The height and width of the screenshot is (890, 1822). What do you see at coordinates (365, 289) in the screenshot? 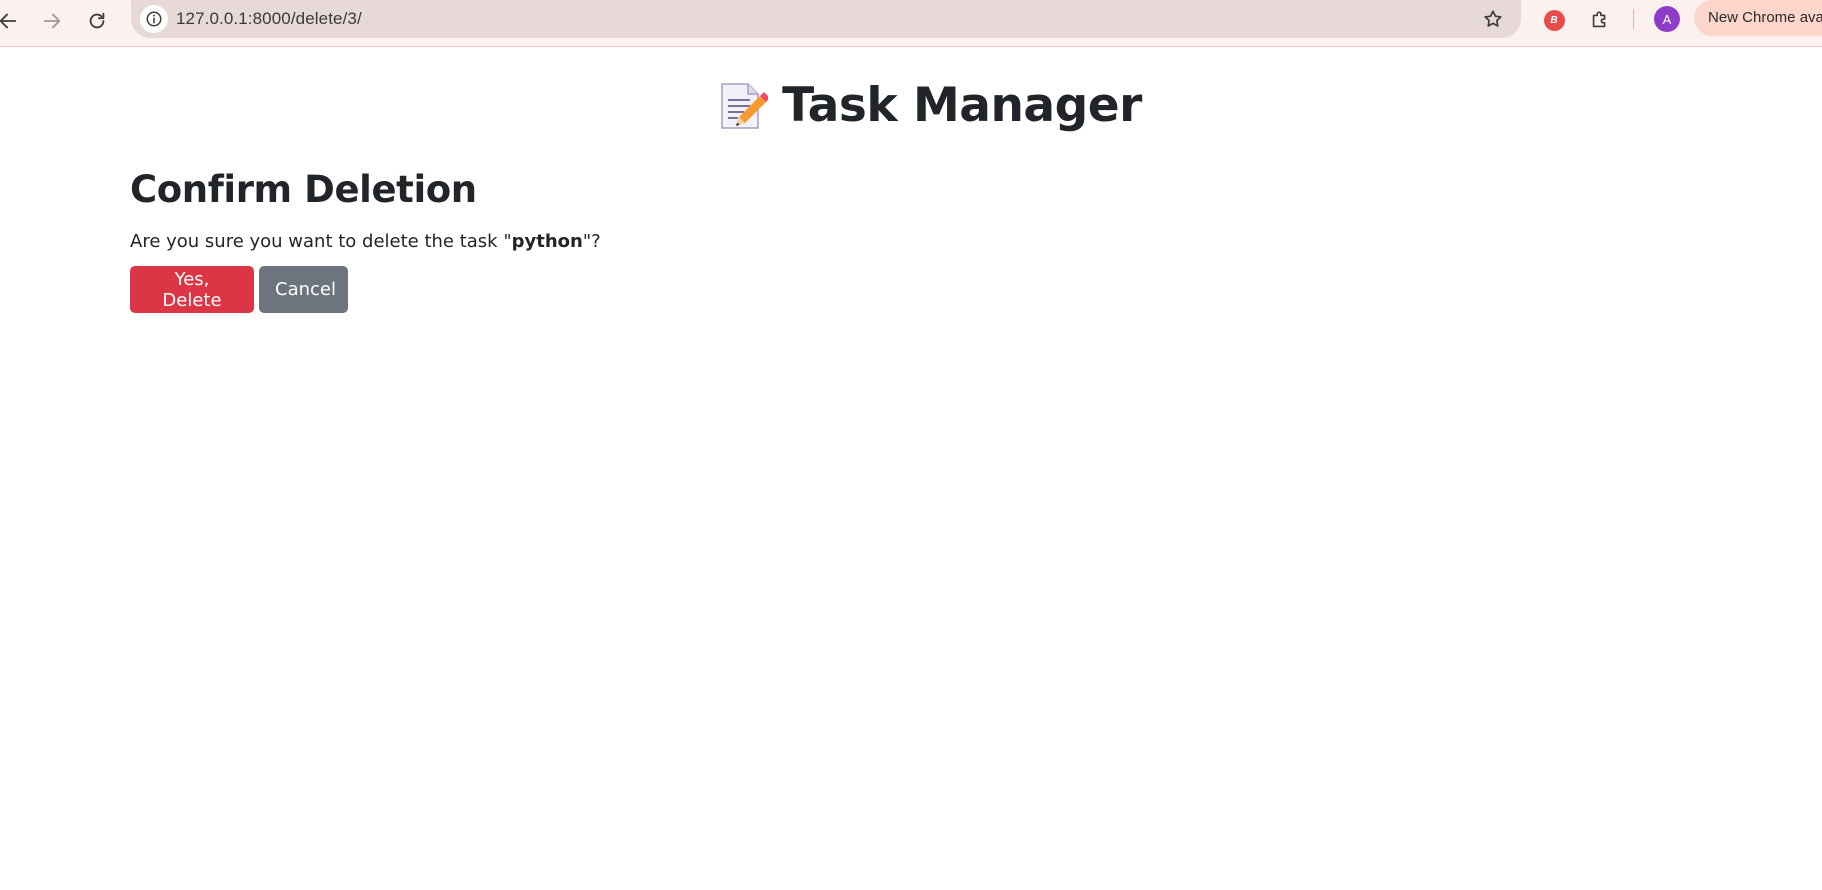
I see `action-buttons: Yes, Delete Cancel` at bounding box center [365, 289].